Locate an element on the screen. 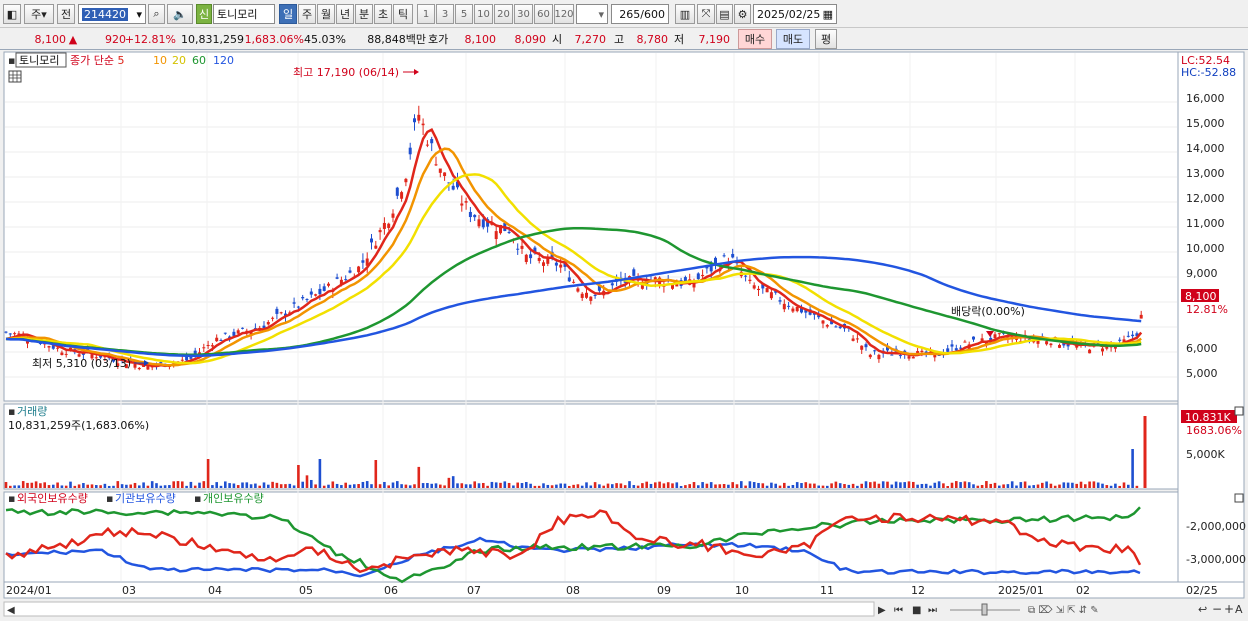 The width and height of the screenshot is (1248, 621). indicator-icon: ⤧ is located at coordinates (706, 14).